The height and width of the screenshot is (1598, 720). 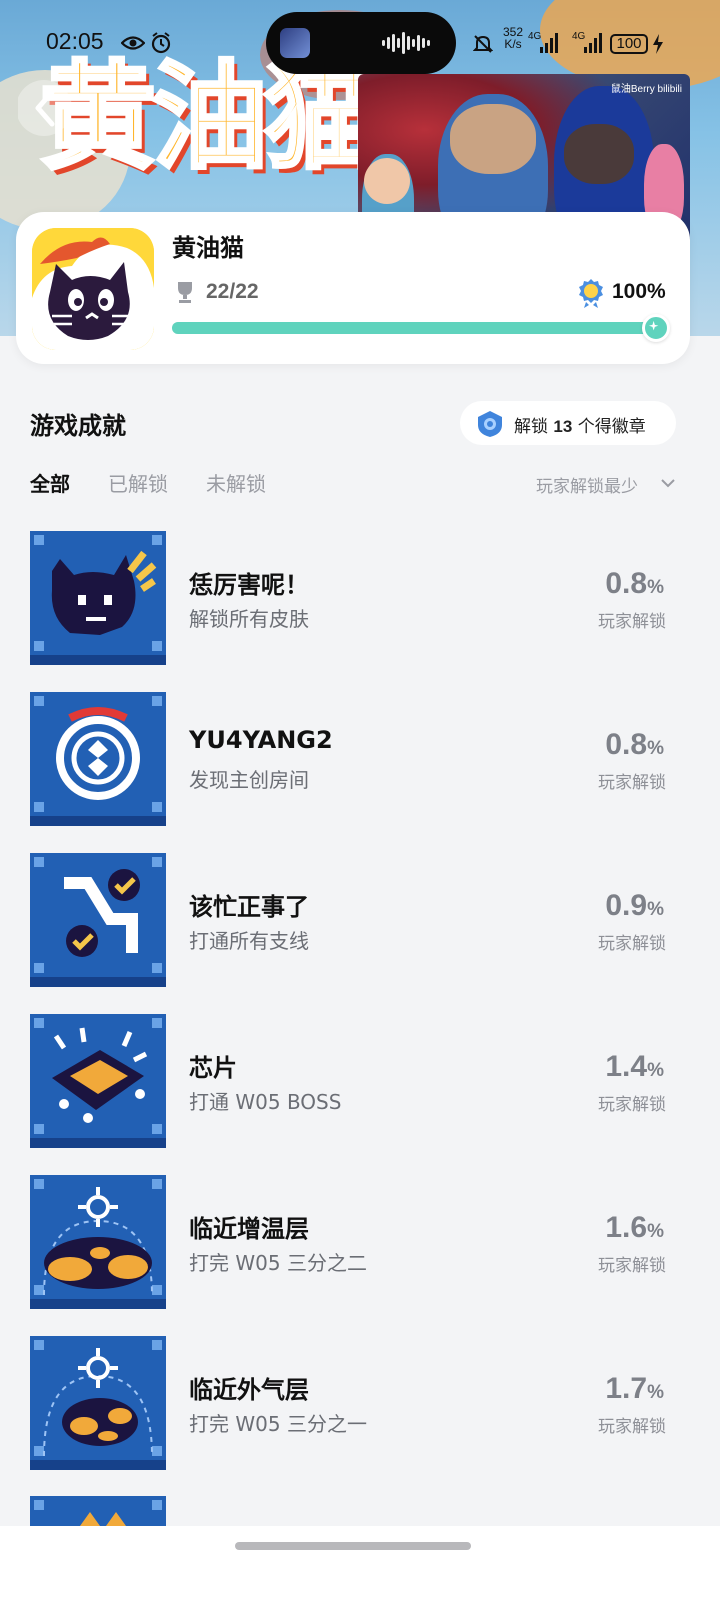 I want to click on back-button, so click(x=47, y=108).